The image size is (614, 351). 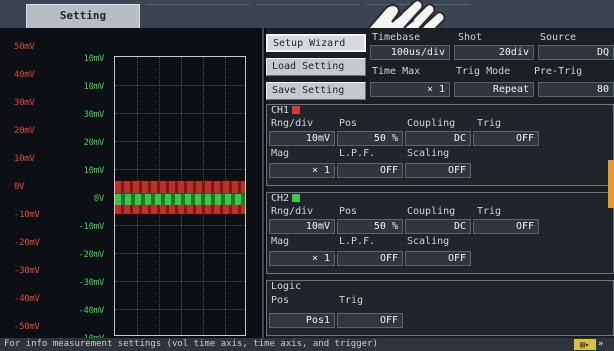 I want to click on tab-bar: Setting, so click(x=307, y=14).